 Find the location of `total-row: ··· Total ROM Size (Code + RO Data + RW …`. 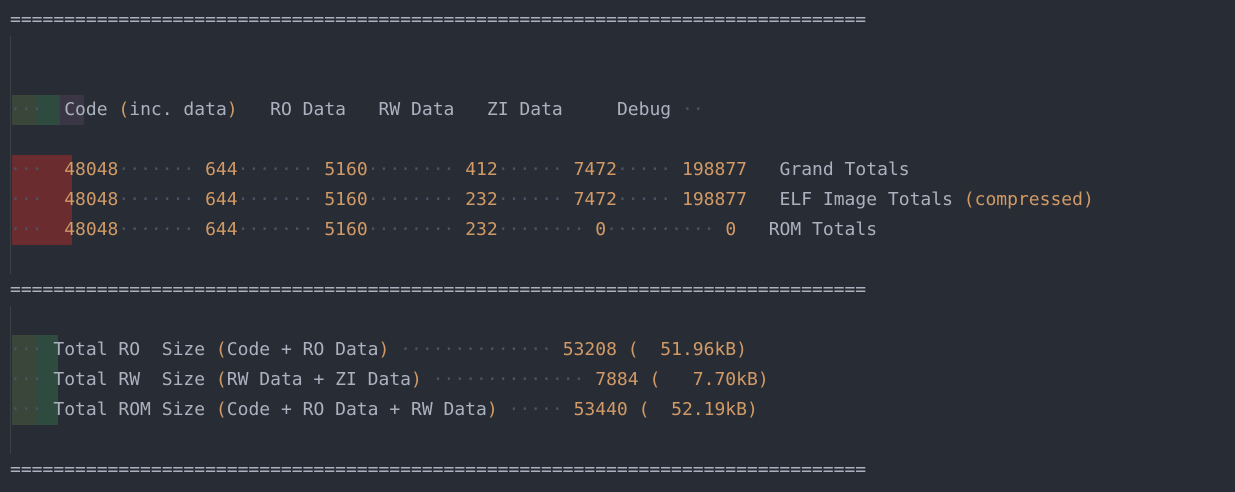

total-row: ··· Total ROM Size (Code + RO Data + RW … is located at coordinates (384, 409).